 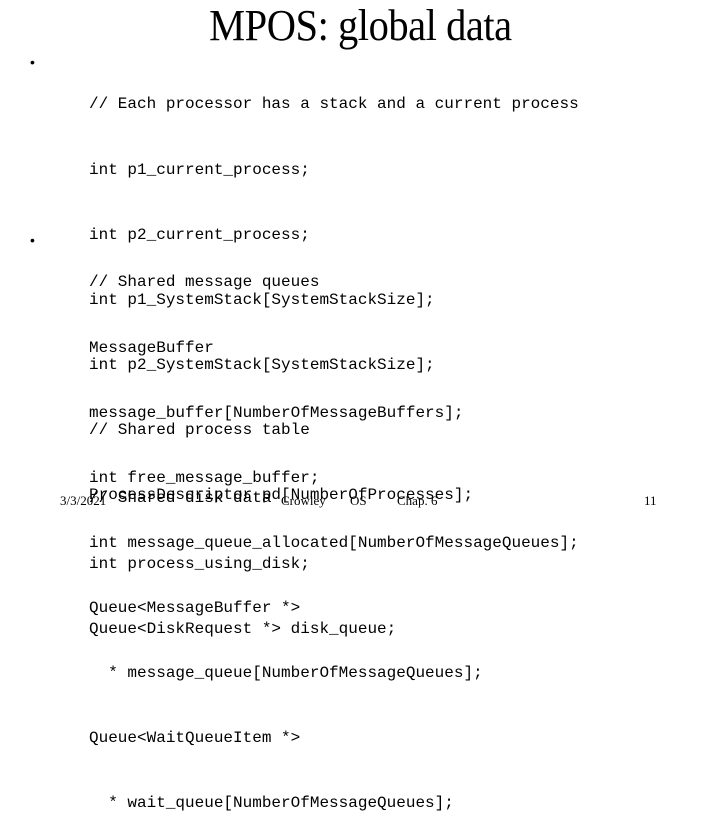 I want to click on footer-author: Crowley, so click(x=303, y=500).